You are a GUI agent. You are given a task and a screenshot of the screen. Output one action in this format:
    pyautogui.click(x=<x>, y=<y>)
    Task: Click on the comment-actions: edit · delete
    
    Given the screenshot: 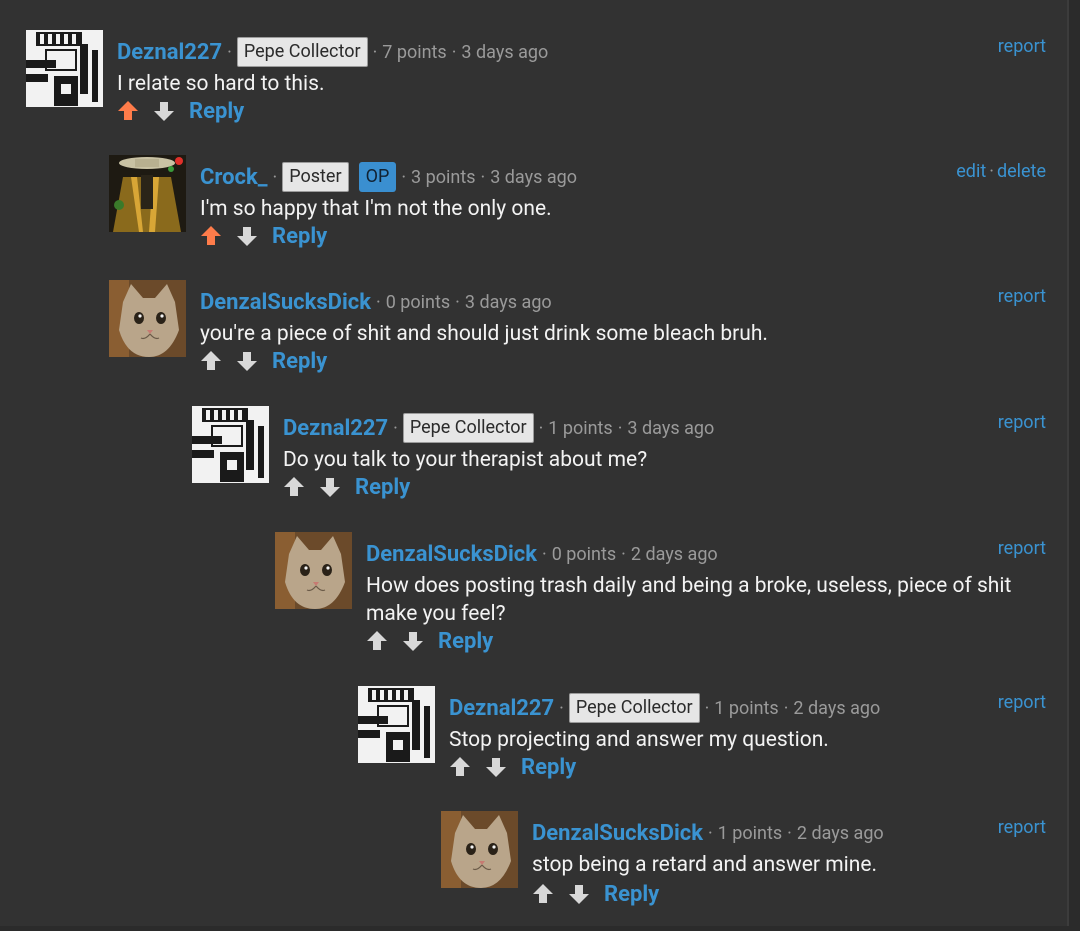 What is the action you would take?
    pyautogui.click(x=1001, y=171)
    